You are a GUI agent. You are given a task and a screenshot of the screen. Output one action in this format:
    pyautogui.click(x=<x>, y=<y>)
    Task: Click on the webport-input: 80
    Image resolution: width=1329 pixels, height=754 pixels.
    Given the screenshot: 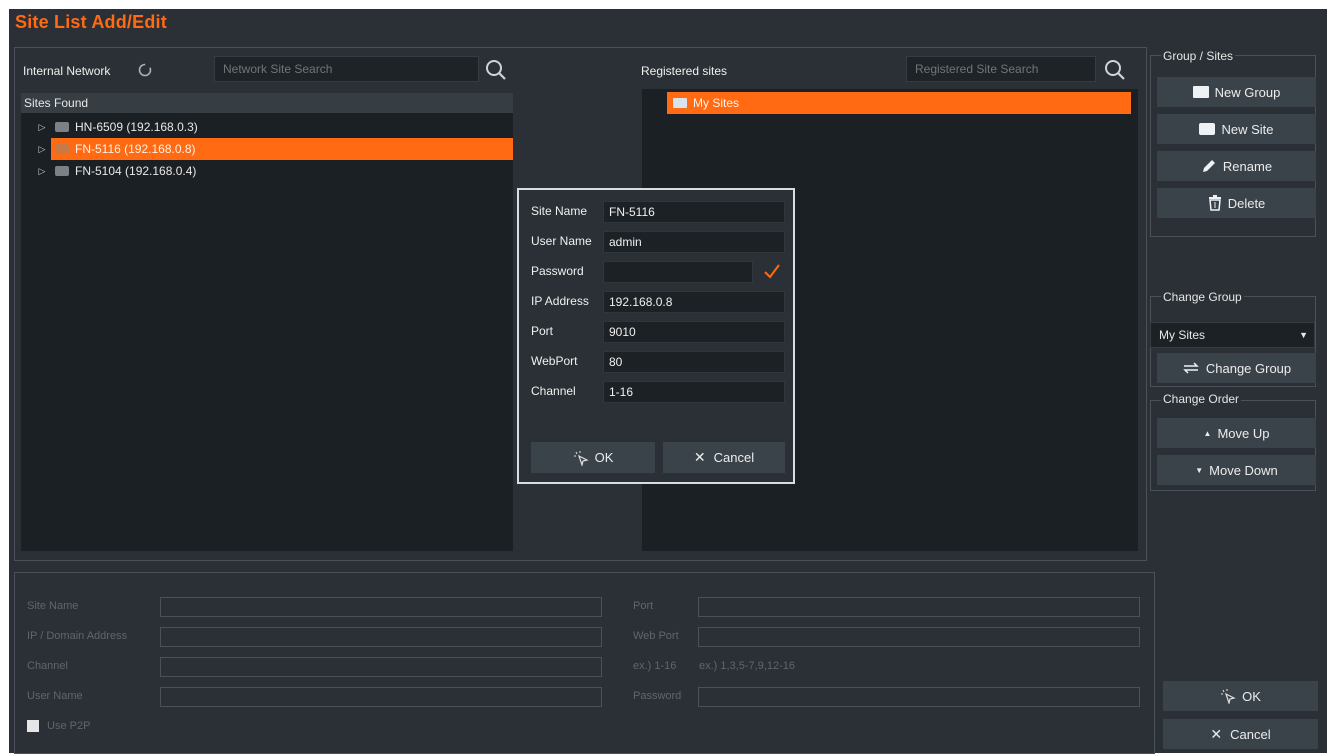 What is the action you would take?
    pyautogui.click(x=694, y=362)
    